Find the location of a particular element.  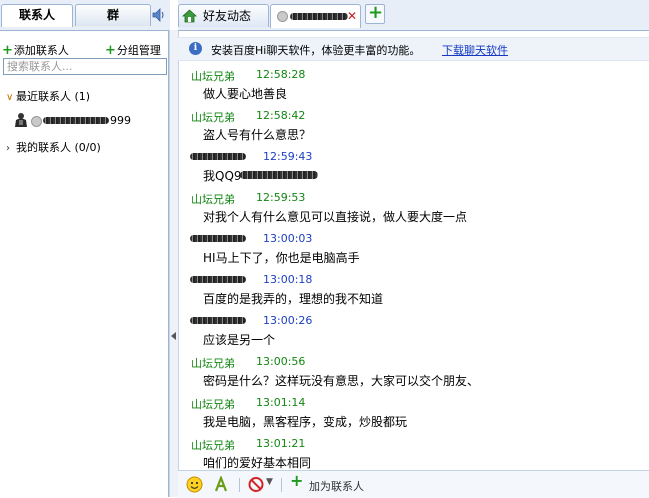

info-icon: i is located at coordinates (195, 48).